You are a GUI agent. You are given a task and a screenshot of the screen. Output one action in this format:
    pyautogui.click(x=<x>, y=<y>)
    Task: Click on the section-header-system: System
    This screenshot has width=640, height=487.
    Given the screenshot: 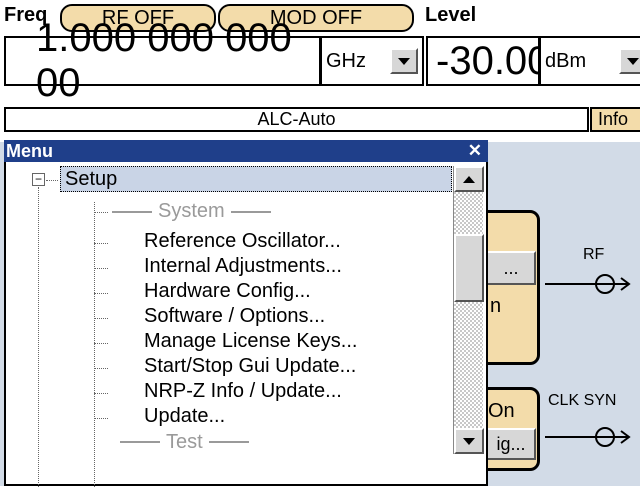 What is the action you would take?
    pyautogui.click(x=191, y=211)
    